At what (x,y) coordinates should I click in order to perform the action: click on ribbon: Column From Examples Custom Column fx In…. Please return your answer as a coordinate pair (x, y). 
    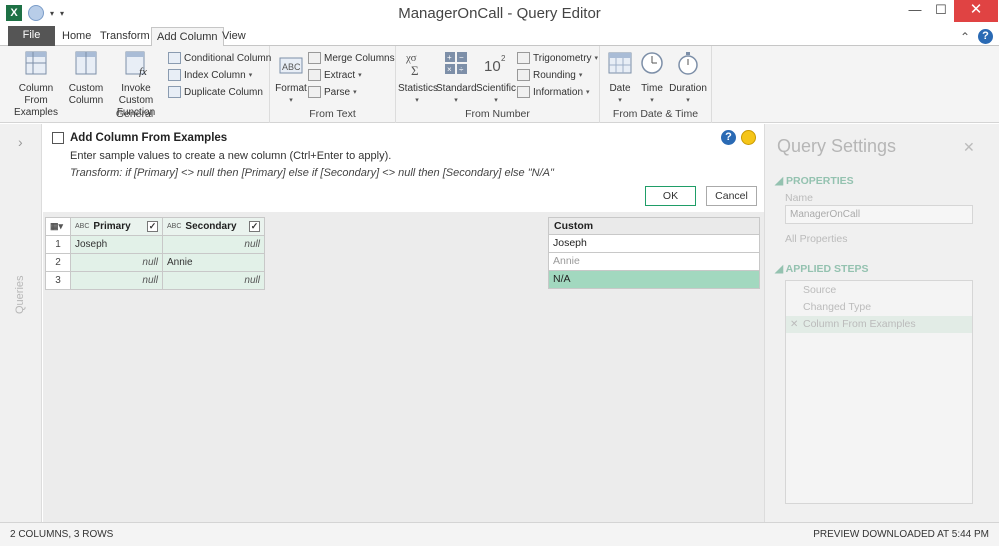
    Looking at the image, I should click on (499, 84).